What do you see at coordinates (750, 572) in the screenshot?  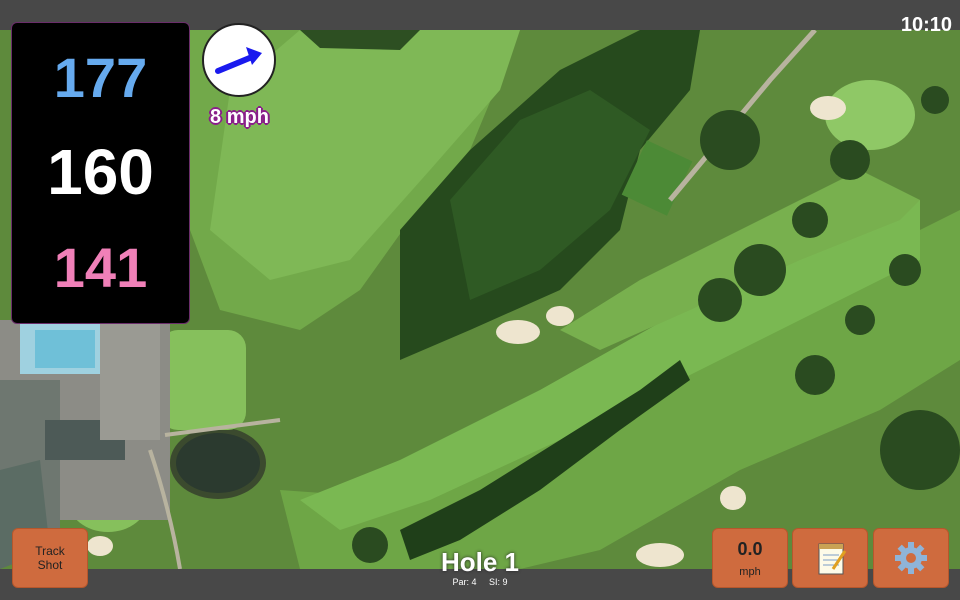 I see `speed-unit: mph` at bounding box center [750, 572].